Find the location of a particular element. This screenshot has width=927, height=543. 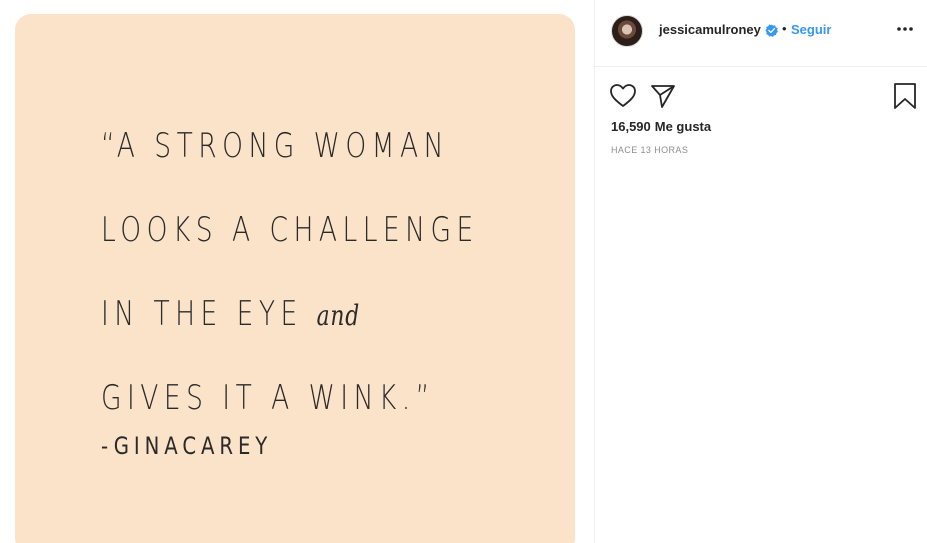

post-header: jessicamulroney • Seguir is located at coordinates (761, 33).